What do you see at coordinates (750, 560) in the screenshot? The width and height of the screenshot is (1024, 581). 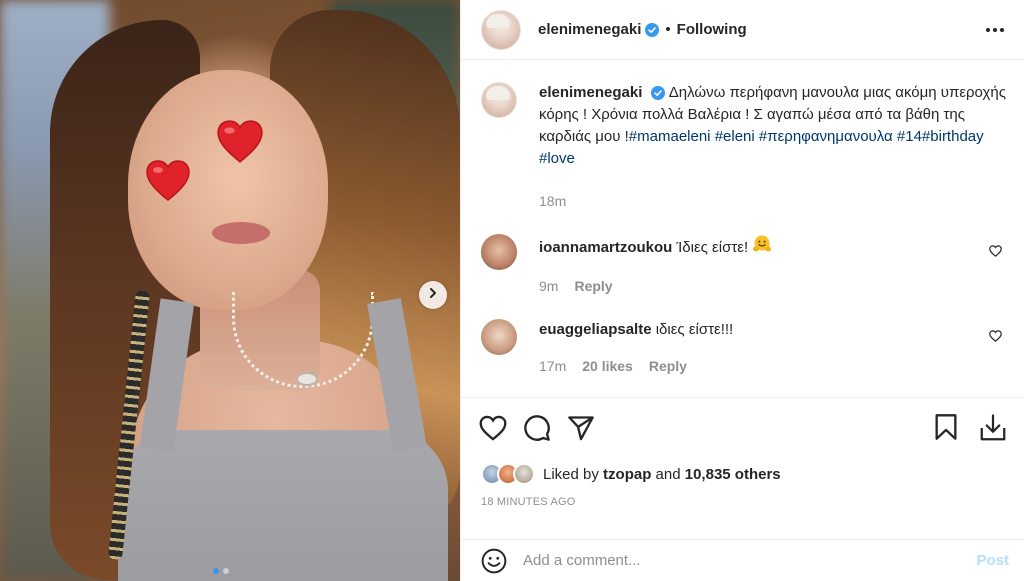 I see `comment-input` at bounding box center [750, 560].